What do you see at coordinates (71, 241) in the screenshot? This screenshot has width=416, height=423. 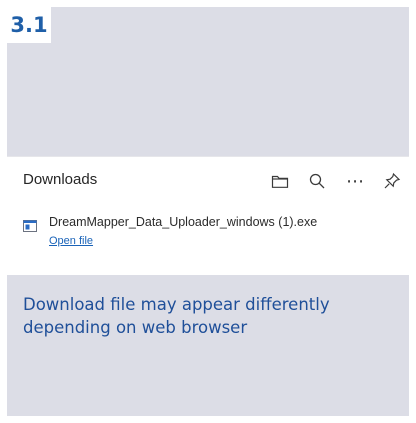 I see `open-file-link: Open file` at bounding box center [71, 241].